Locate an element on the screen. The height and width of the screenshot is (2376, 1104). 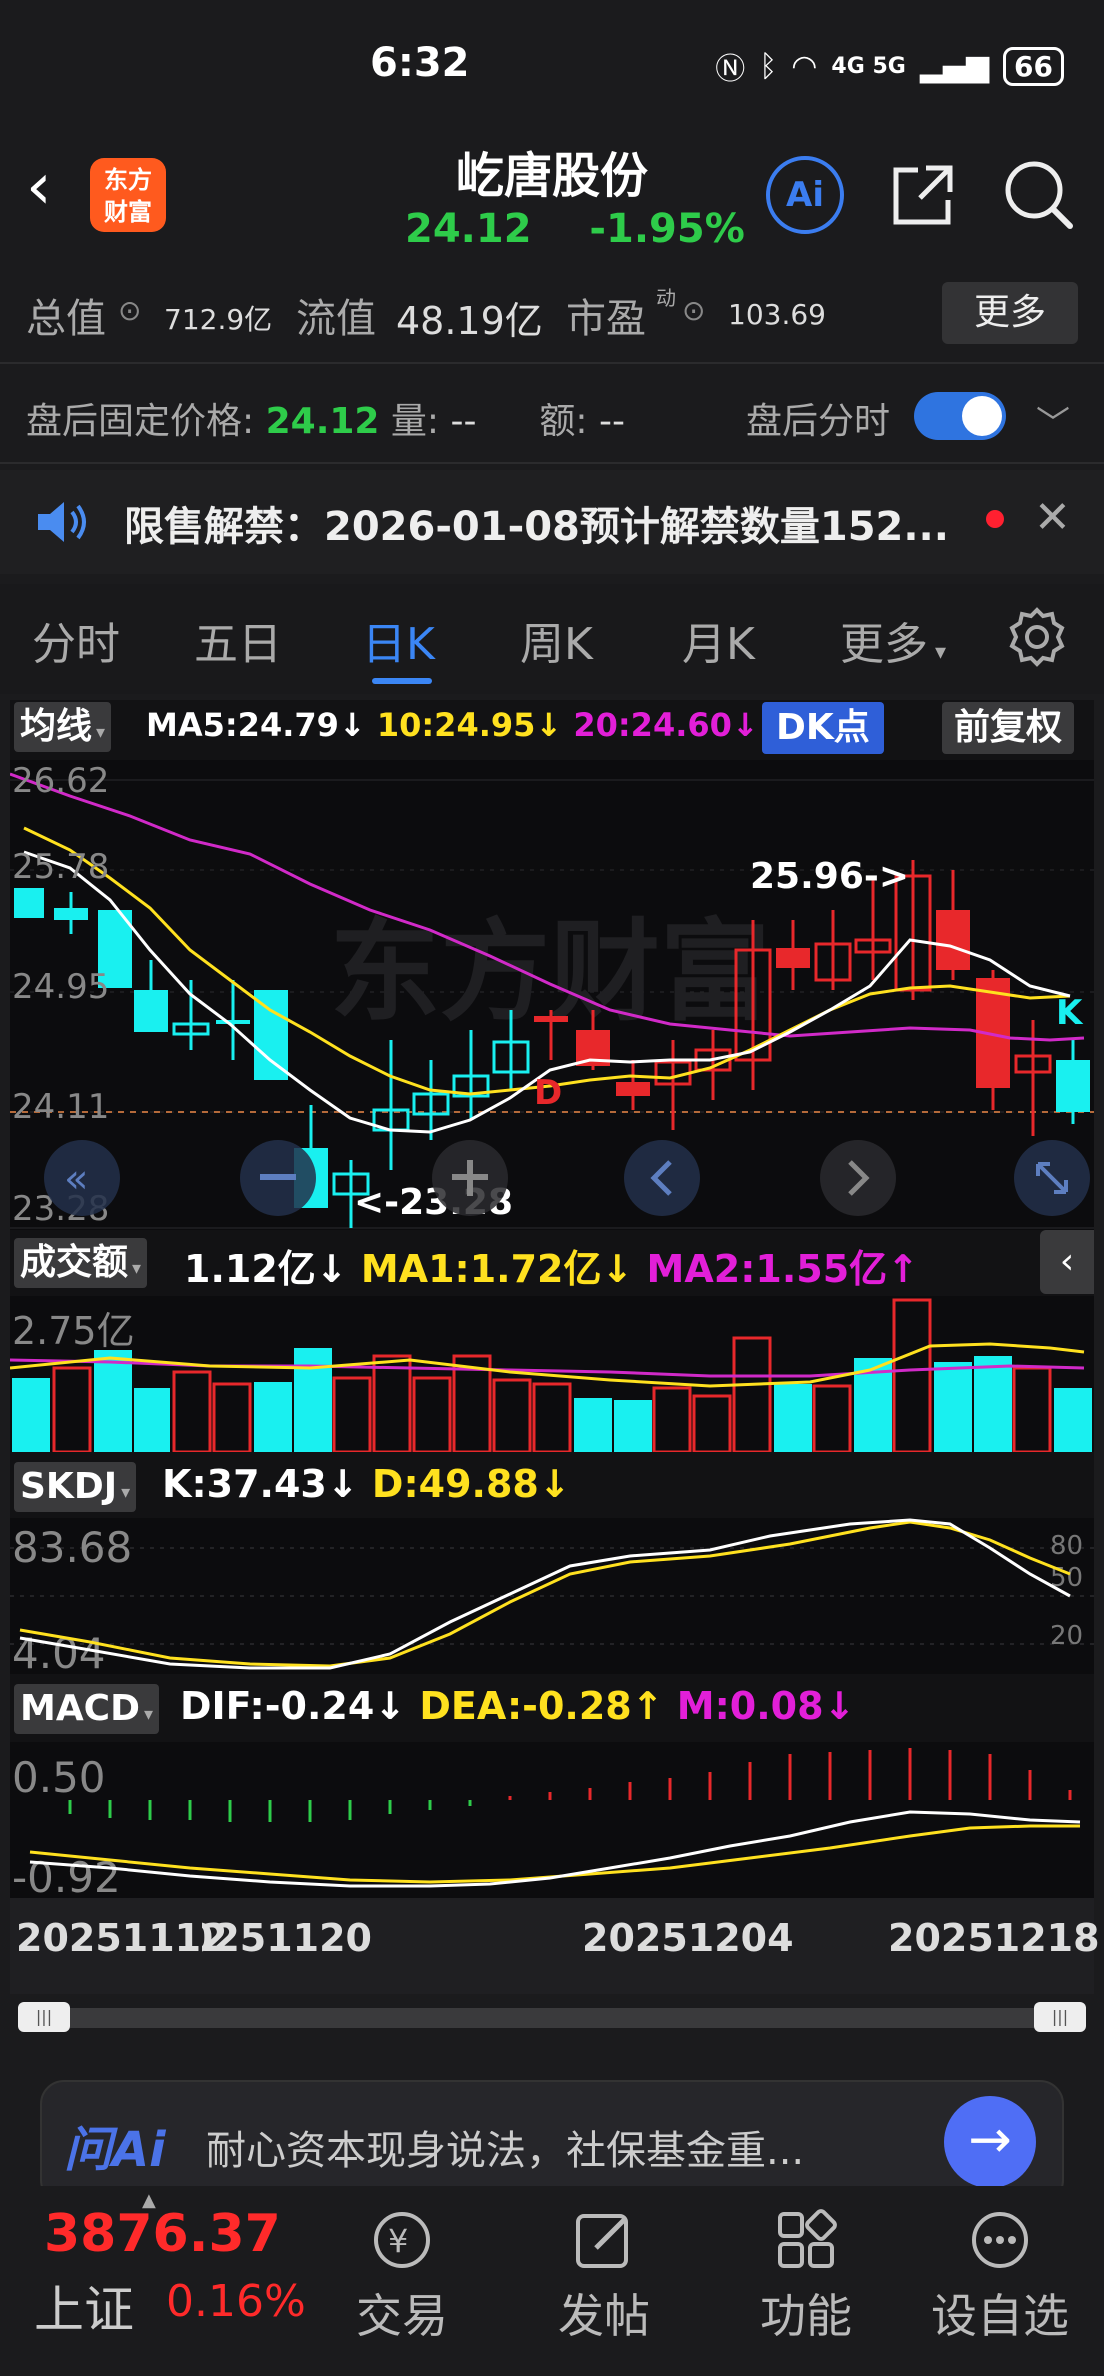
nav-functions-label: 功能 is located at coordinates (806, 2316).